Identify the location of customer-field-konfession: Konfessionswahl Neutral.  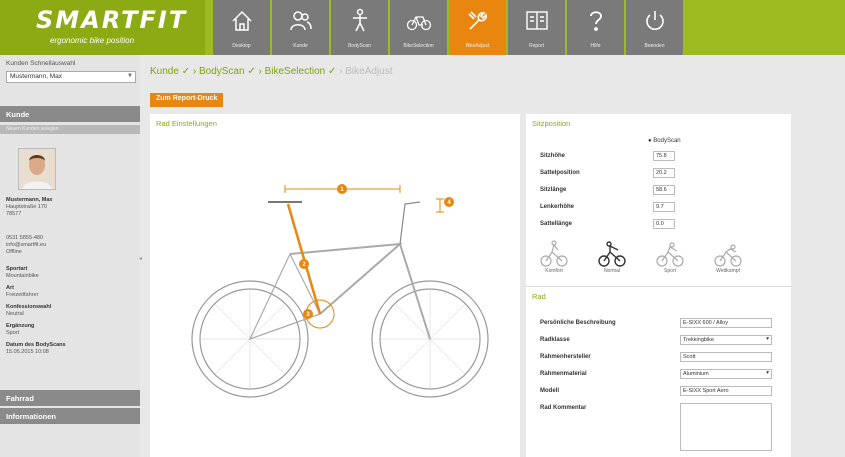
(29, 310).